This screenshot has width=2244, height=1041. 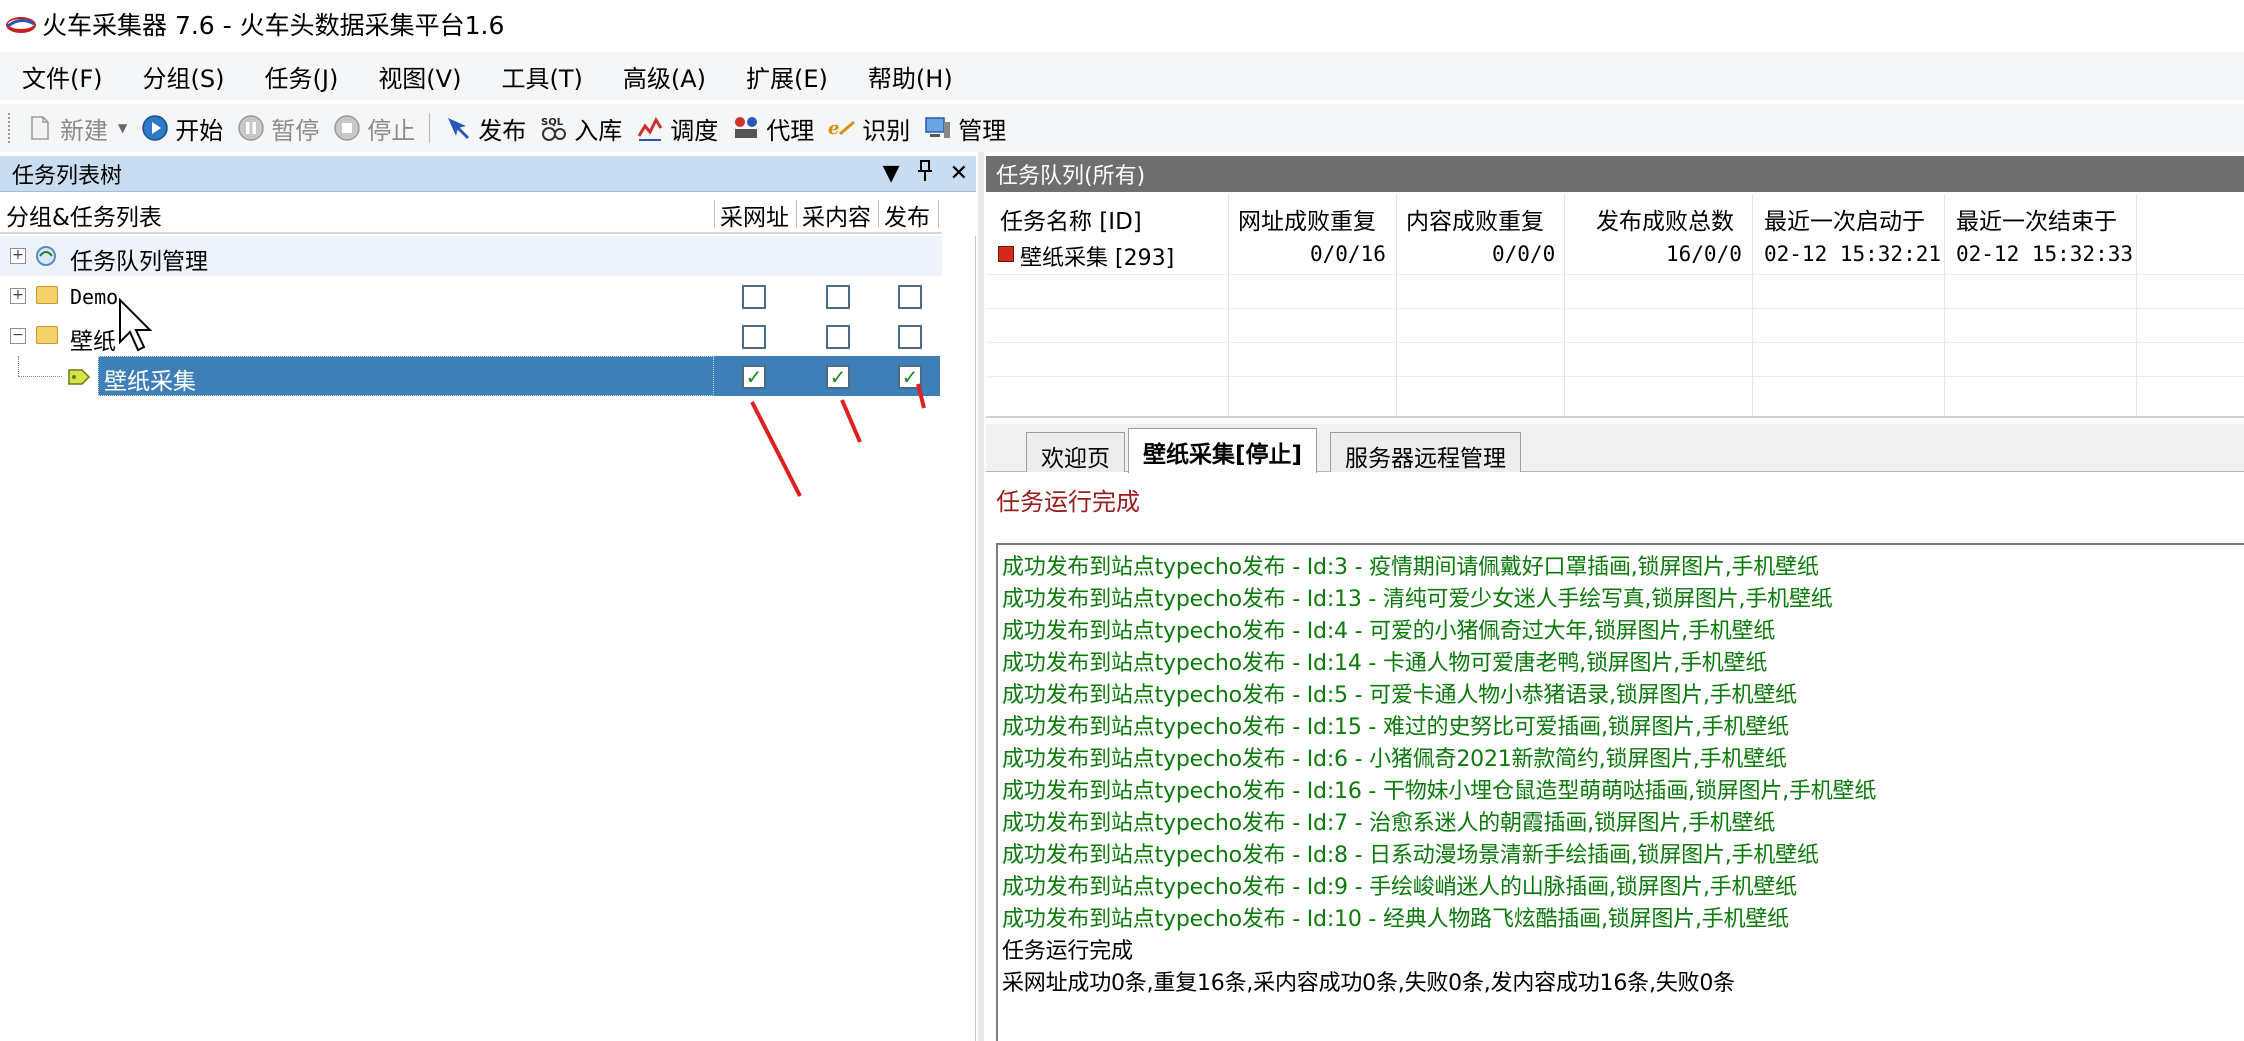 I want to click on pause-button: 暂停, so click(x=278, y=128).